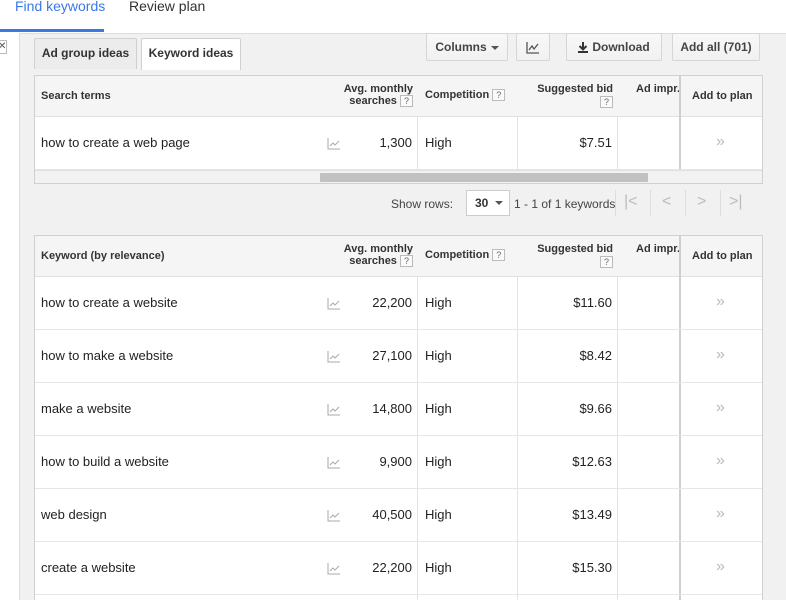  What do you see at coordinates (52, 30) in the screenshot?
I see `active-tab-indicator` at bounding box center [52, 30].